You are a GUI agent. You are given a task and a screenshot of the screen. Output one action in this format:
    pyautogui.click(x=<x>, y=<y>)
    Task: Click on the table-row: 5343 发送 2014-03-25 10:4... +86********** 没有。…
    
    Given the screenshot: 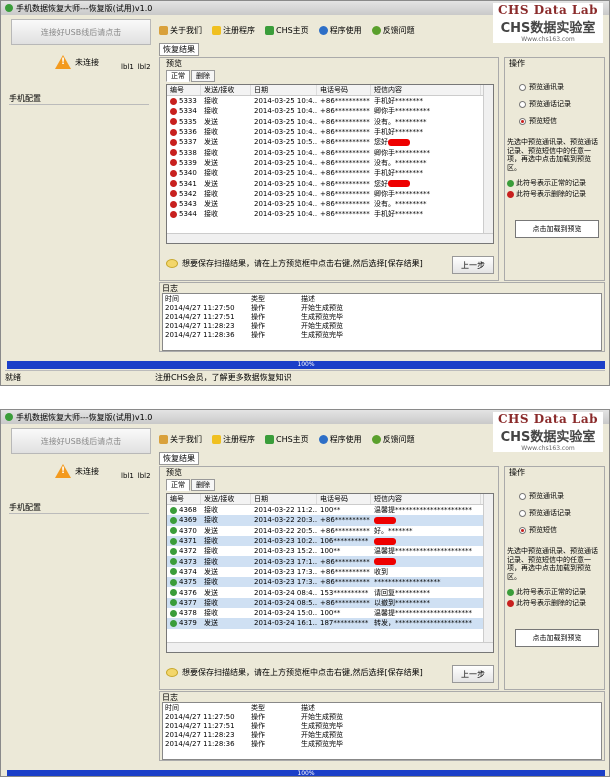 What is the action you would take?
    pyautogui.click(x=330, y=204)
    